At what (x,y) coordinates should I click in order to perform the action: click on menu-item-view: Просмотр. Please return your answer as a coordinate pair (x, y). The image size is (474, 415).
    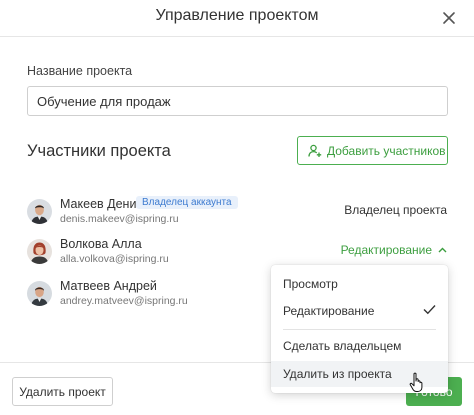
    Looking at the image, I should click on (359, 284).